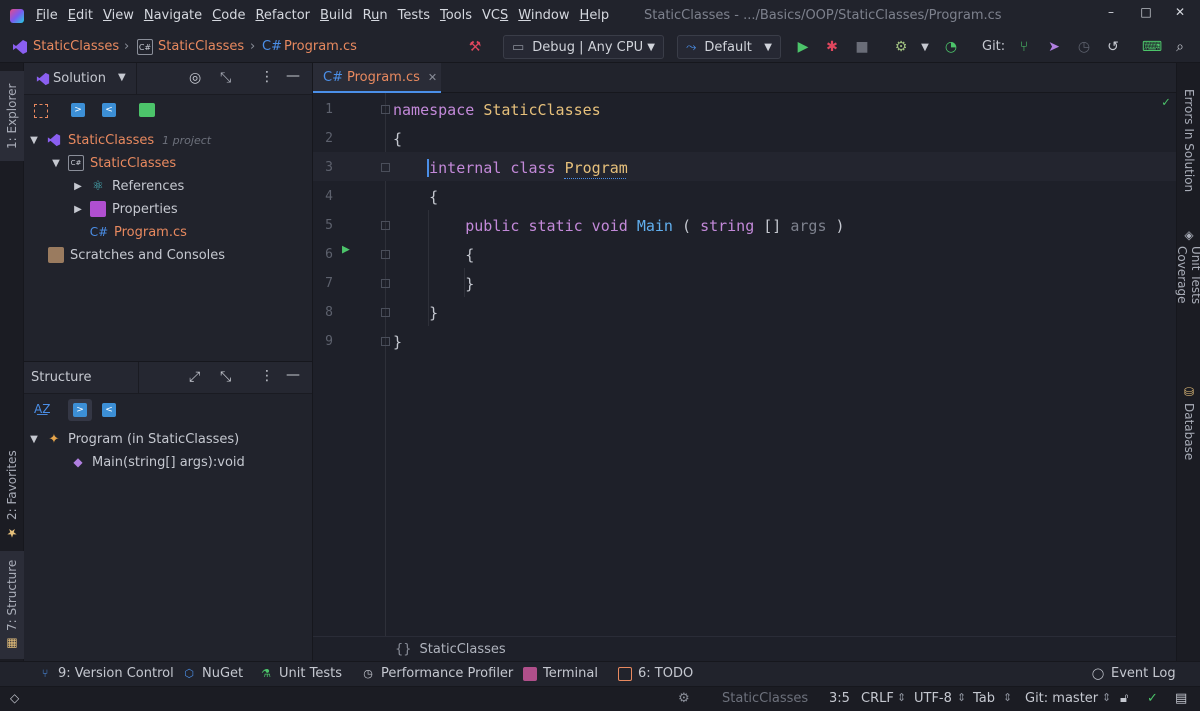 Image resolution: width=1200 pixels, height=711 pixels. I want to click on rollback-icon: ↺, so click(1113, 47).